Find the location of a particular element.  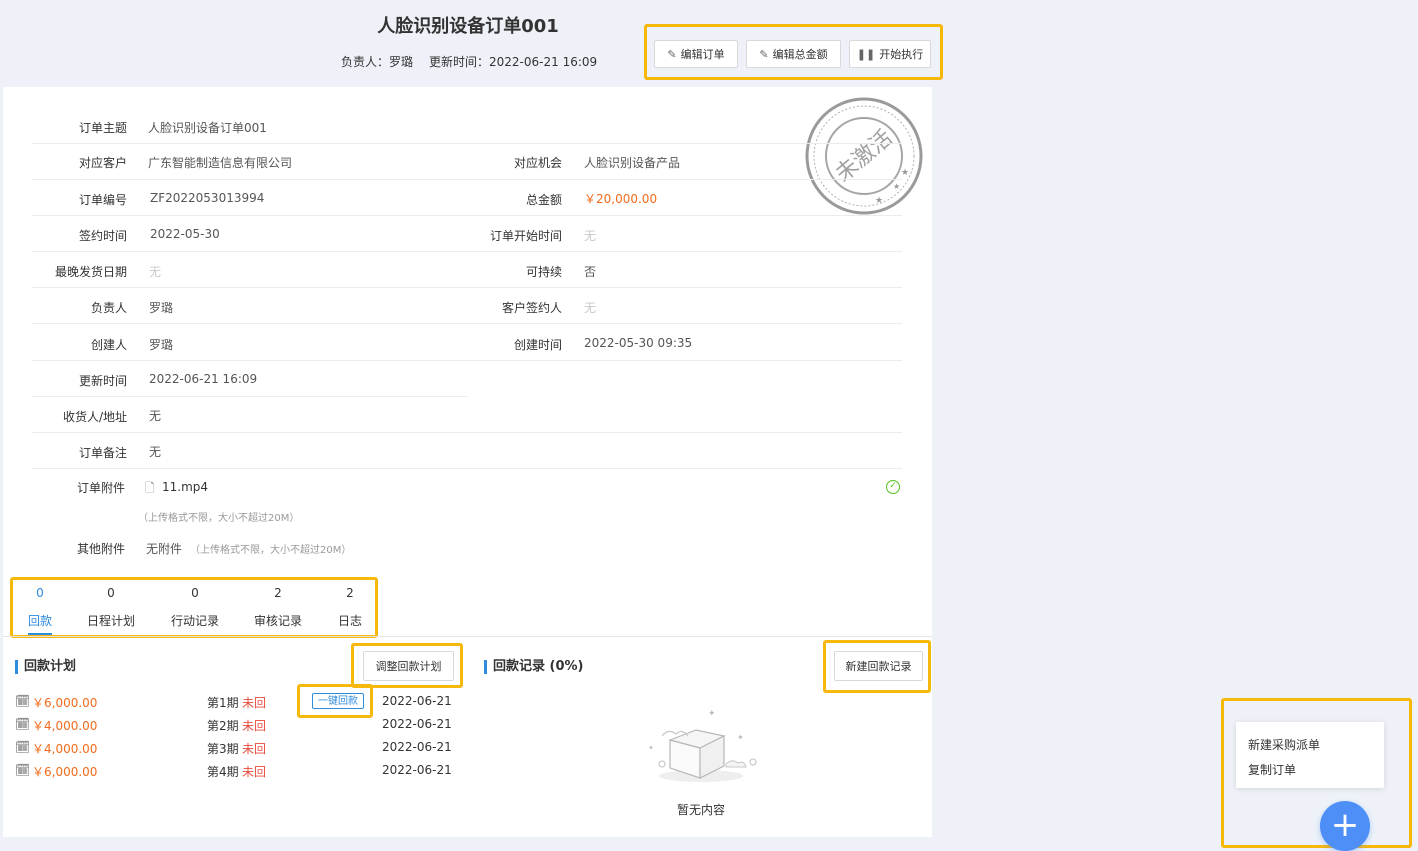

add-fab-button: + is located at coordinates (1345, 826).